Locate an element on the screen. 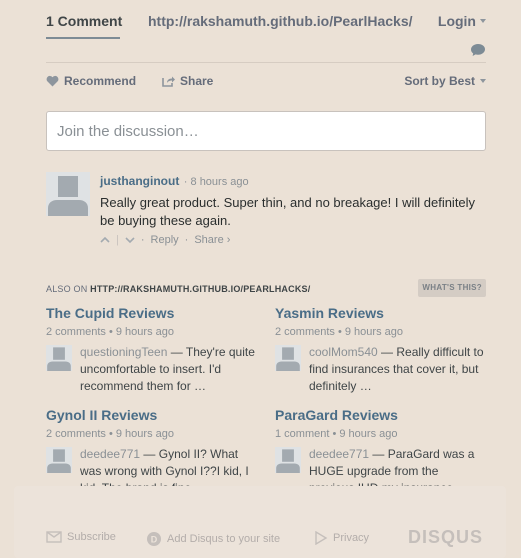 The image size is (521, 558). add-disqus-label: Add Disqus to your site is located at coordinates (224, 539).